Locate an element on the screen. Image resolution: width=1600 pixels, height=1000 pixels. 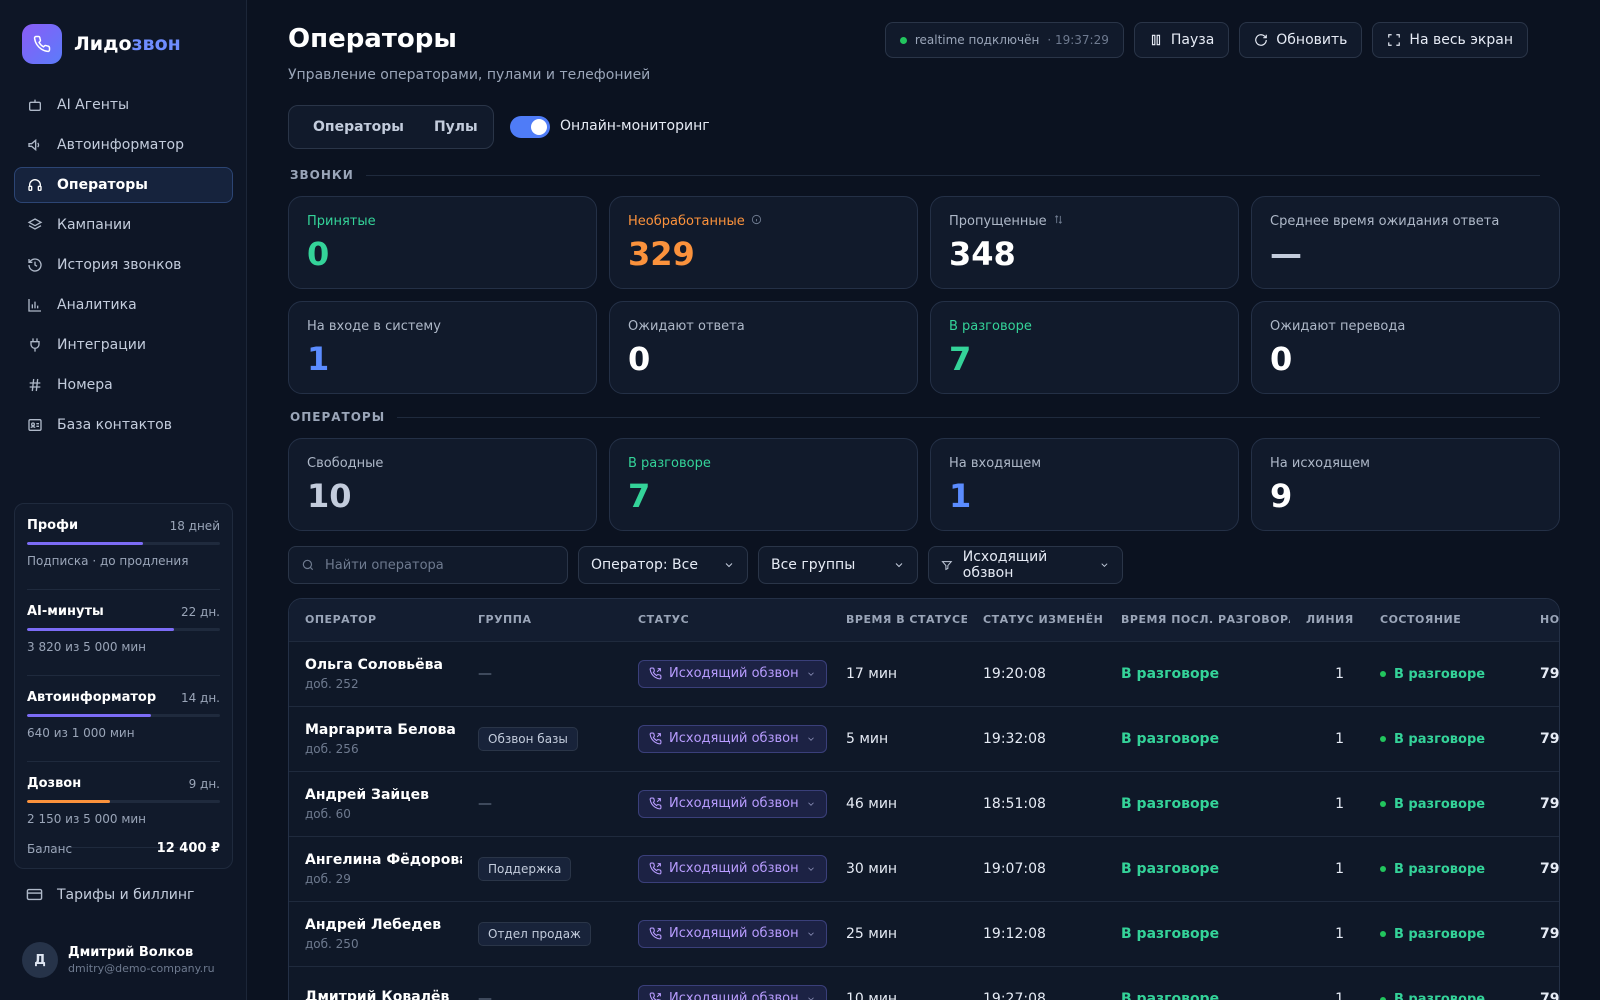
sidebar-item-autoinformer: Автоинформатор is located at coordinates (123, 145).